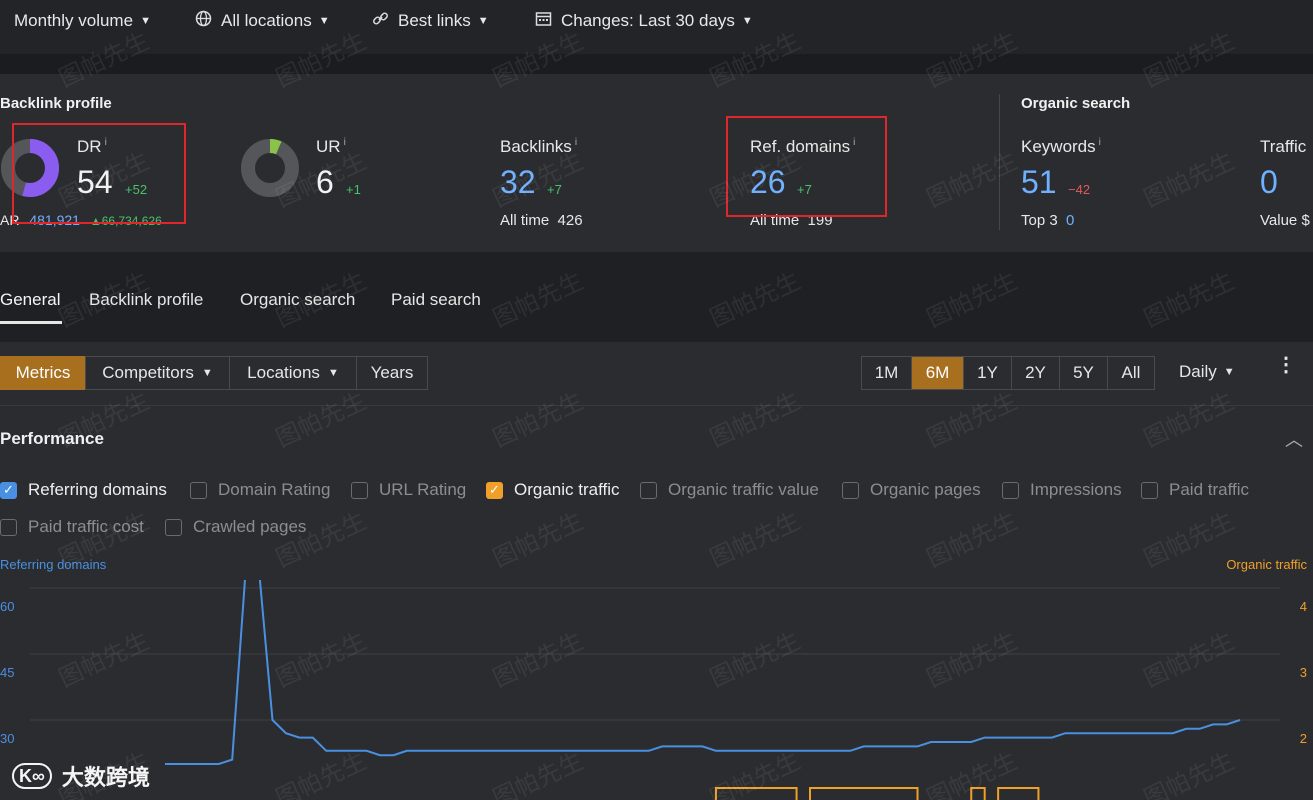  What do you see at coordinates (553, 490) in the screenshot?
I see `checkbox-organic-traffic: ✓ Organic traffic` at bounding box center [553, 490].